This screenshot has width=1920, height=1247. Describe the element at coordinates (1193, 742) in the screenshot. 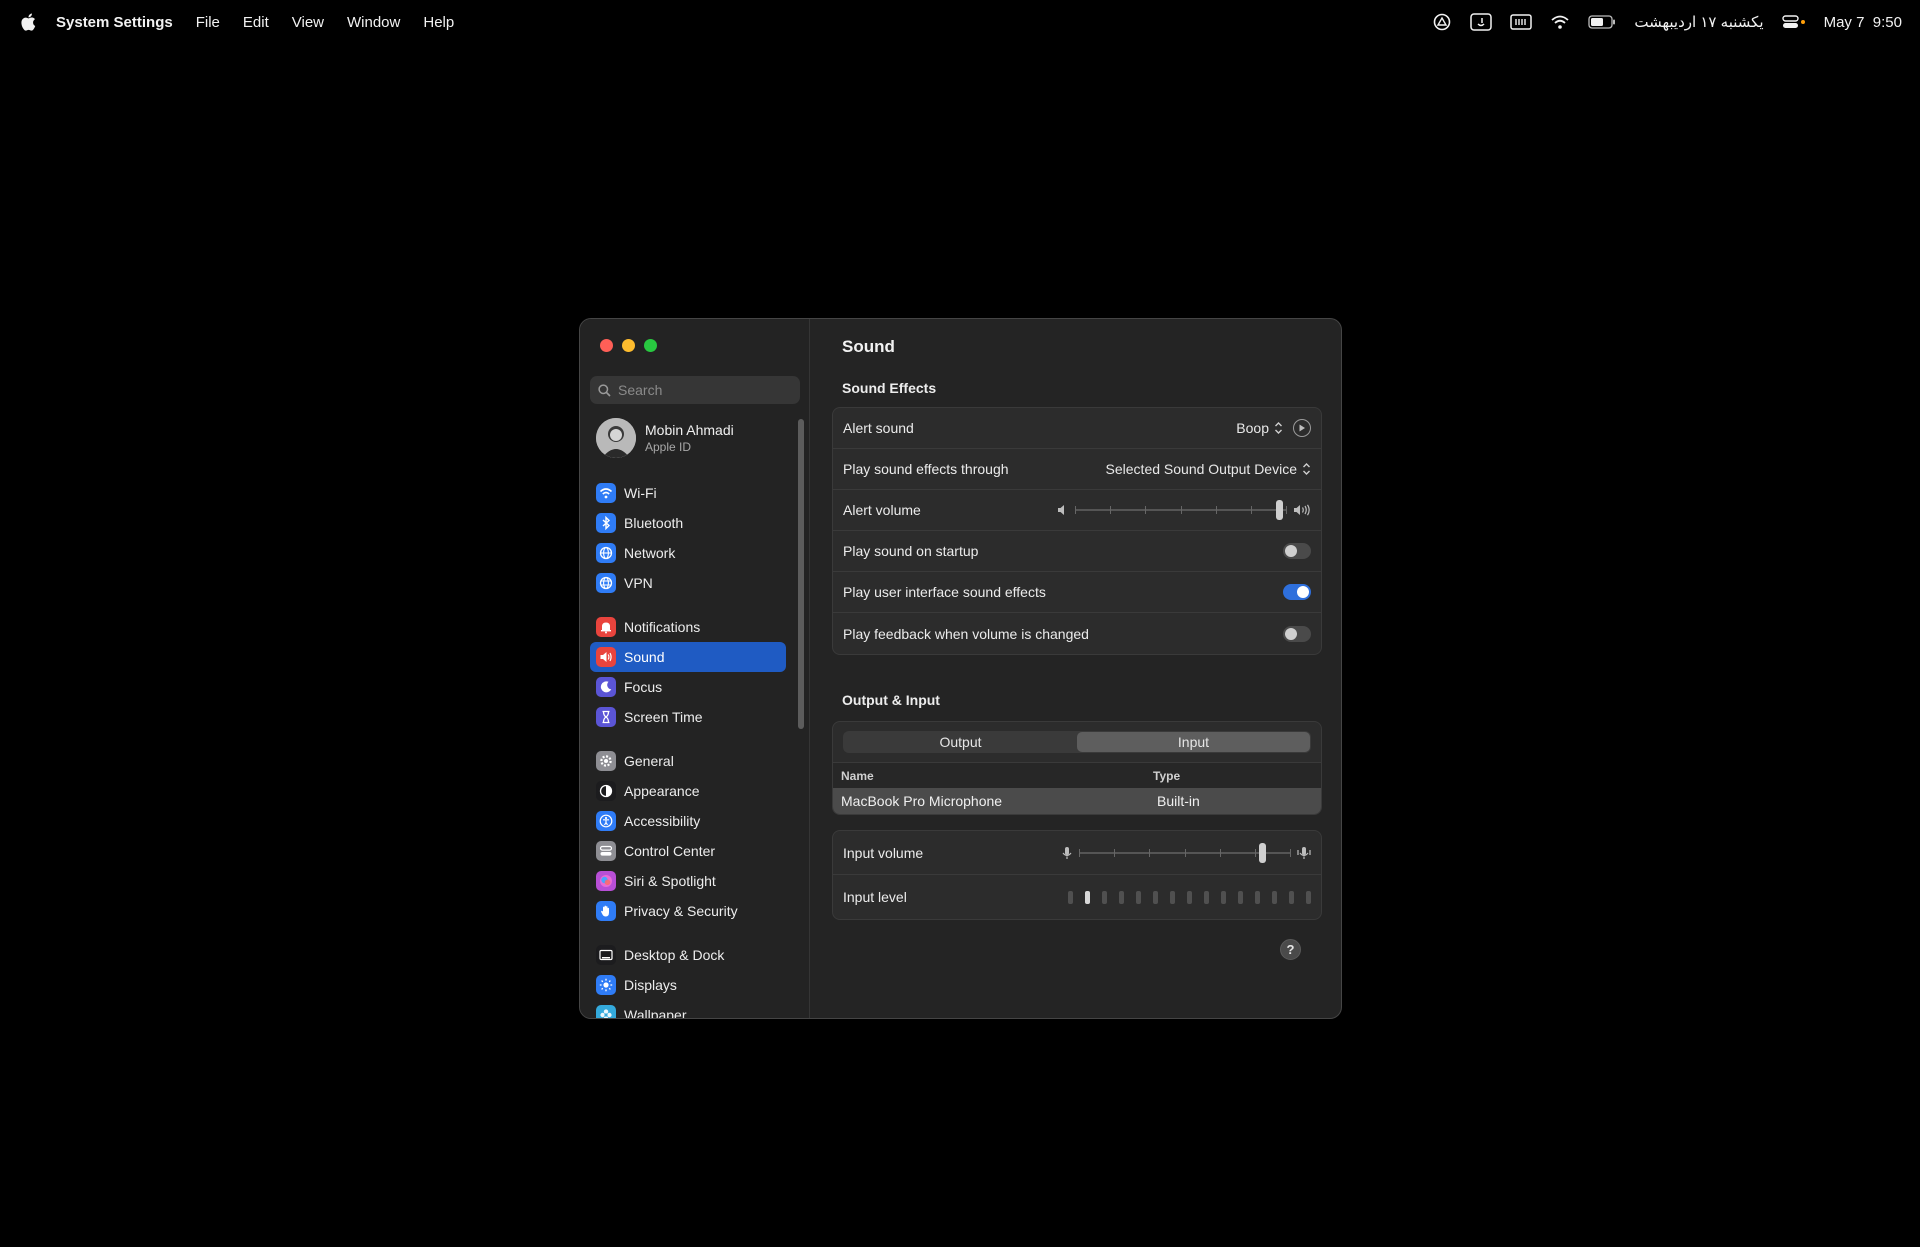

I see `tab-input: Input` at that location.